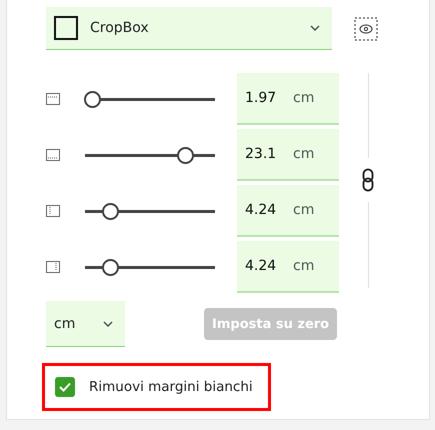 The width and height of the screenshot is (435, 430). I want to click on checkbox-label: Rimuovi margini bianchi, so click(171, 387).